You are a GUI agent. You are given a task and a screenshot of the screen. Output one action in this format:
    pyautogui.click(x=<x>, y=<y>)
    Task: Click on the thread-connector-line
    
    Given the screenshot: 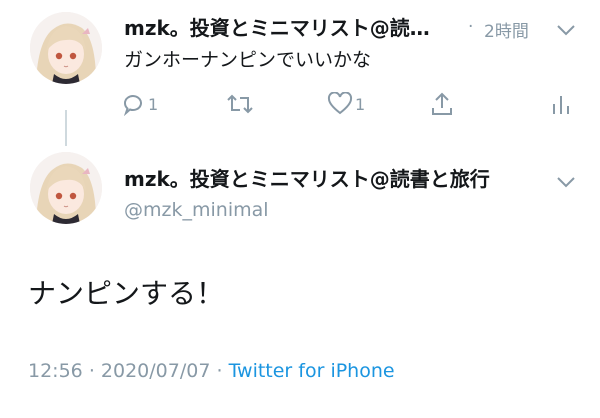 What is the action you would take?
    pyautogui.click(x=66, y=128)
    